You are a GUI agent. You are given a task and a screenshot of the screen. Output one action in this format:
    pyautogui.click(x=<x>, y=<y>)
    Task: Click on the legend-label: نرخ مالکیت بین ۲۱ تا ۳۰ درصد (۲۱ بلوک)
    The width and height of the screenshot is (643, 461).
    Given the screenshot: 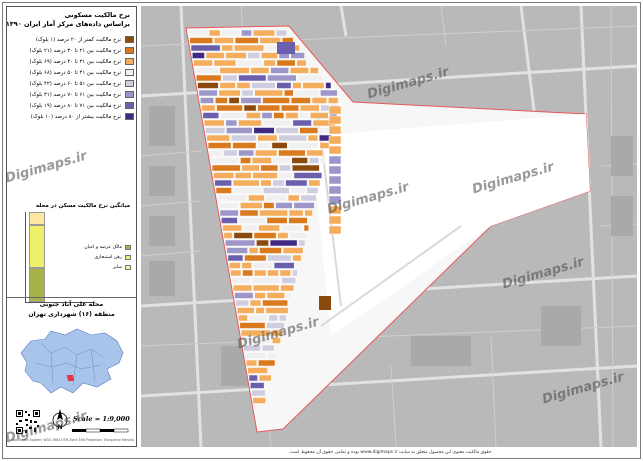 What is the action you would take?
    pyautogui.click(x=75, y=50)
    